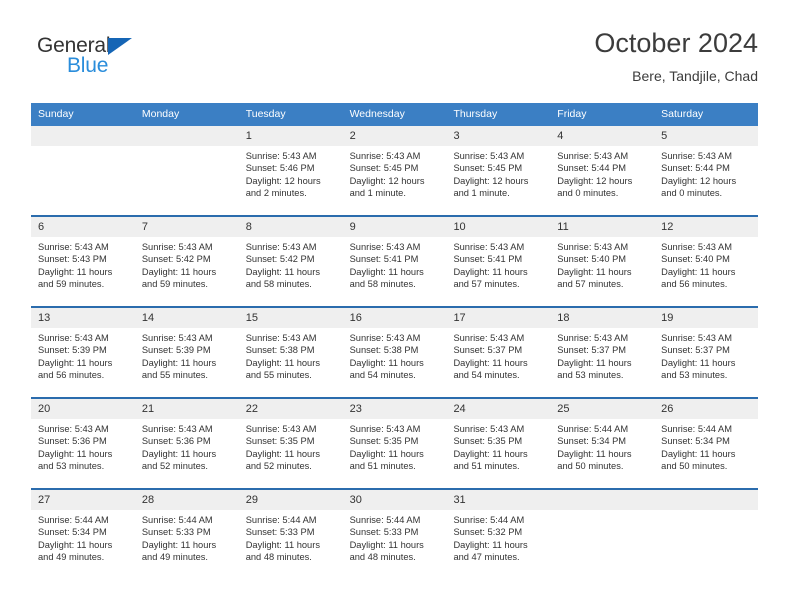 Image resolution: width=792 pixels, height=612 pixels. Describe the element at coordinates (488, 441) in the screenshot. I see `sunset-text: Sunset: 5:35 PM` at that location.